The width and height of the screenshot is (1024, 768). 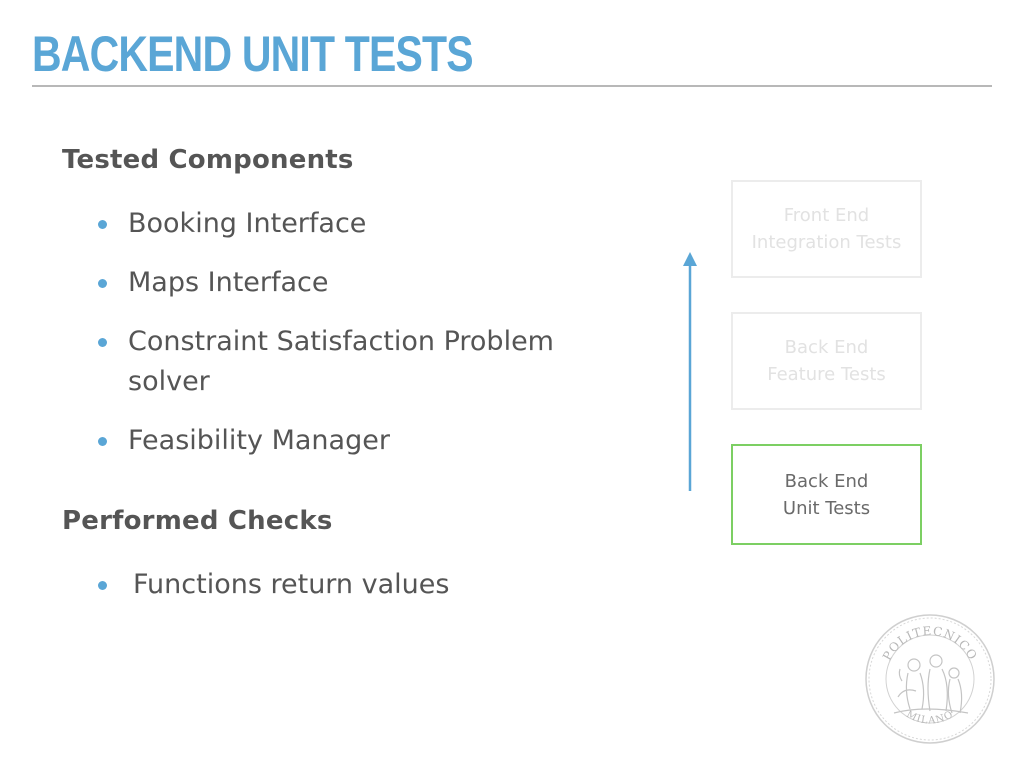 I want to click on list-item: Feasibility Manager, so click(x=333, y=441).